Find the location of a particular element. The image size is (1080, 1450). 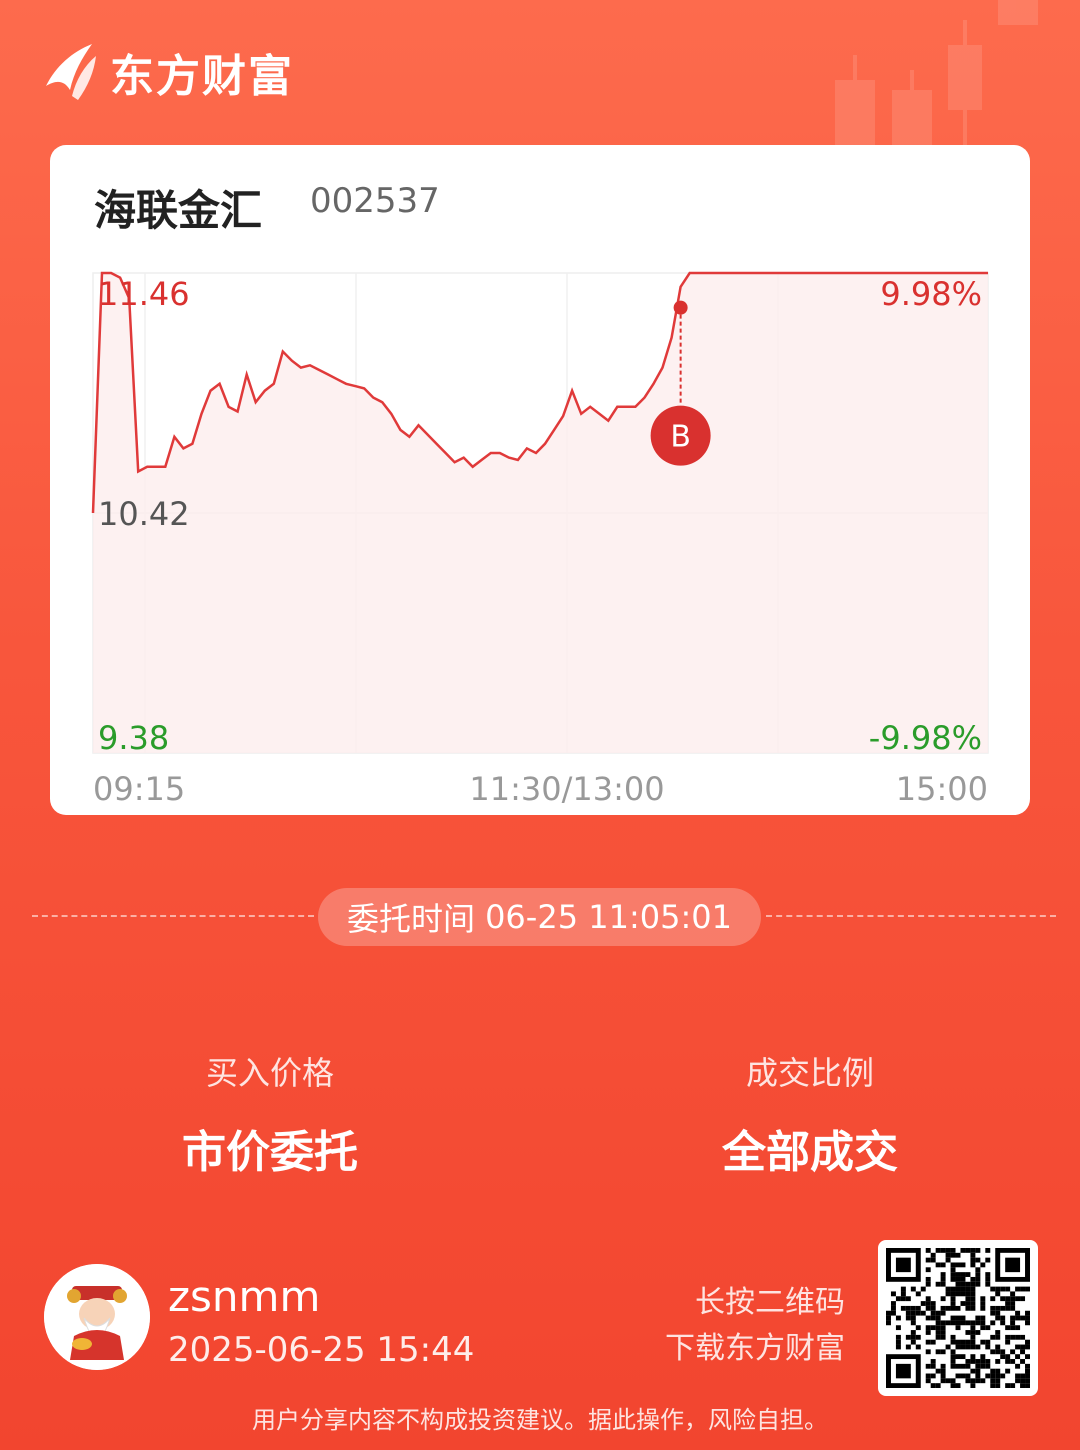

qr-hint: 长按二维码 下载东方财富 is located at coordinates (755, 1326).